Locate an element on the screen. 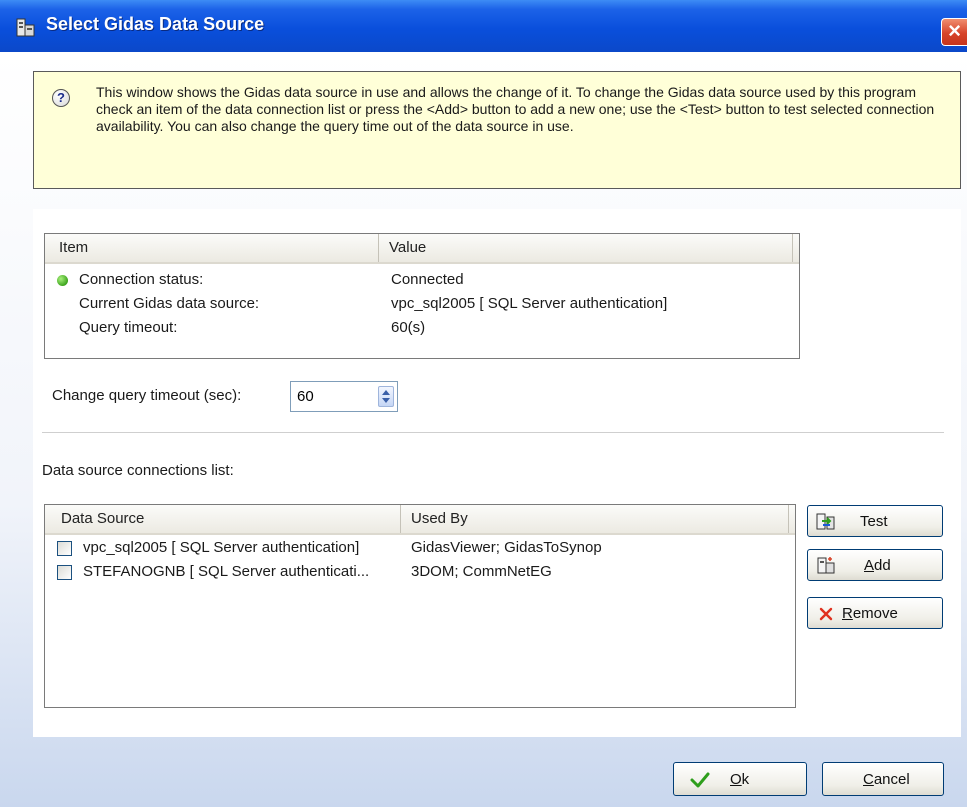 The height and width of the screenshot is (807, 967). column-header-value: Value is located at coordinates (586, 248).